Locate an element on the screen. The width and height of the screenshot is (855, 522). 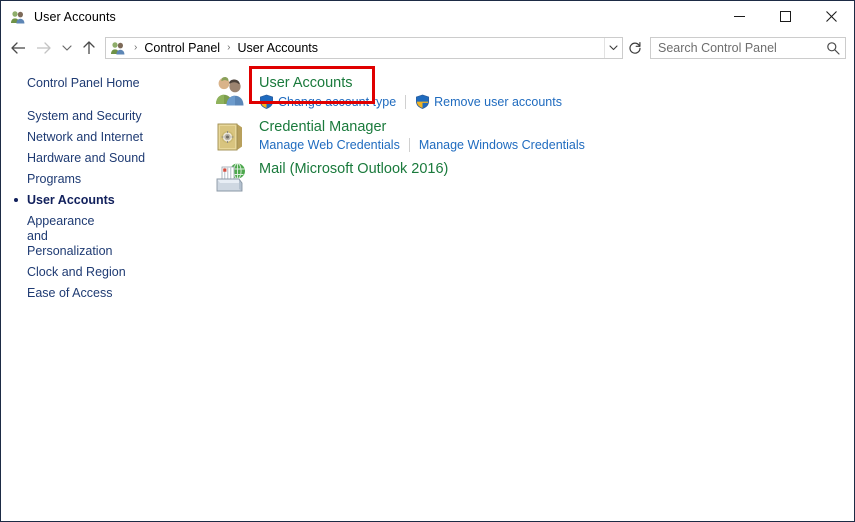
category-title-user-accounts: User Accounts is located at coordinates (306, 83).